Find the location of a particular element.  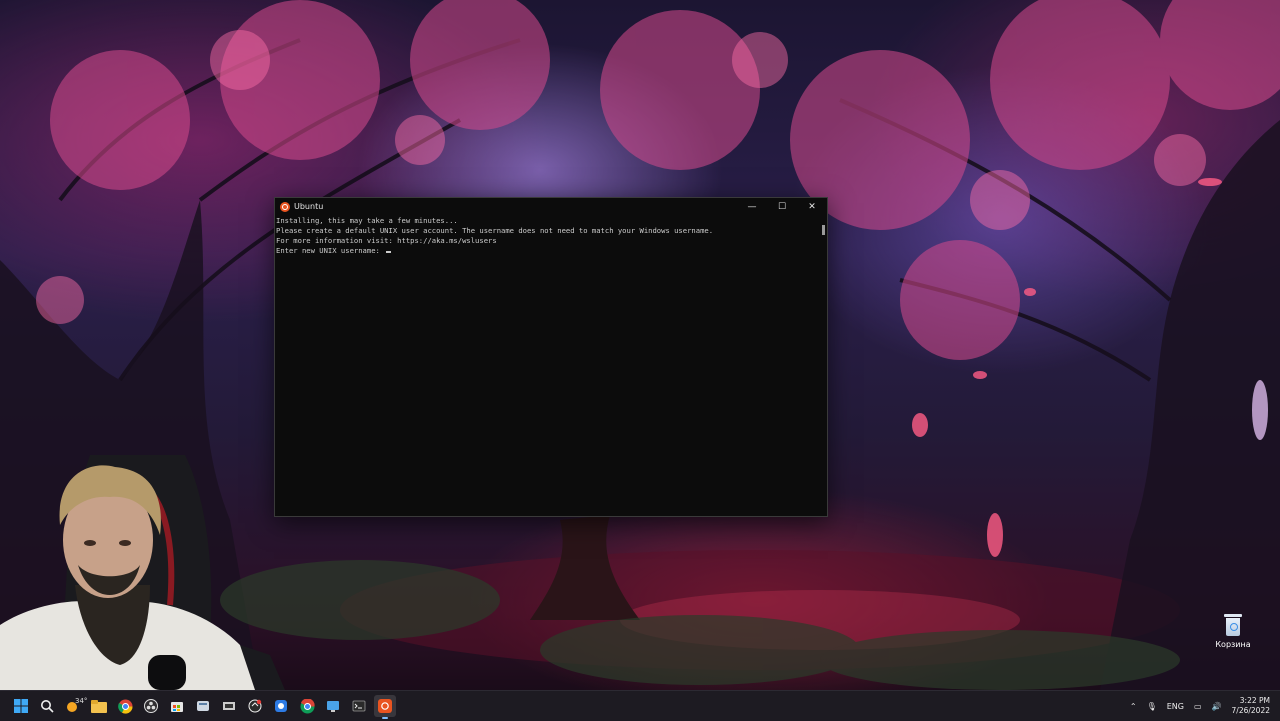

widgets-button is located at coordinates (203, 706).